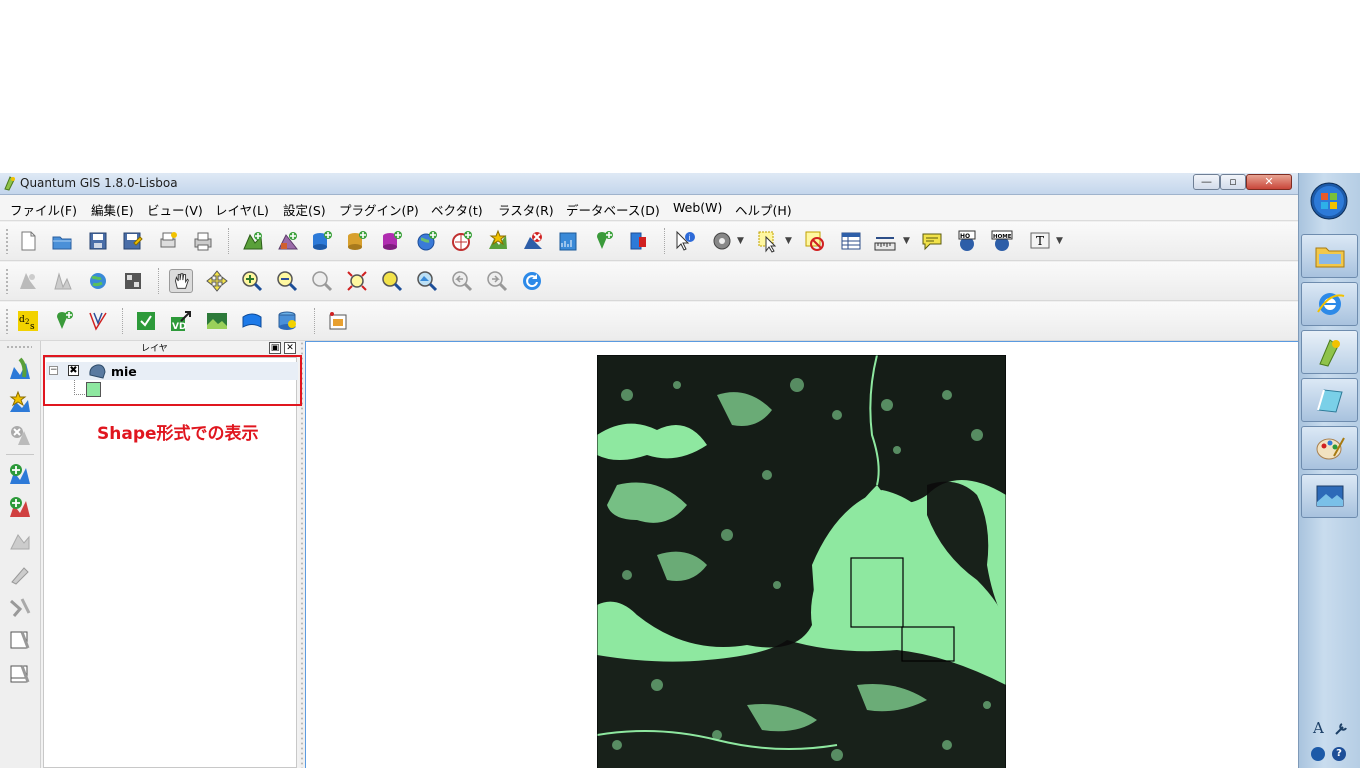 Image resolution: width=1360 pixels, height=768 pixels. Describe the element at coordinates (63, 281) in the screenshot. I see `terrain-profile-icon` at that location.